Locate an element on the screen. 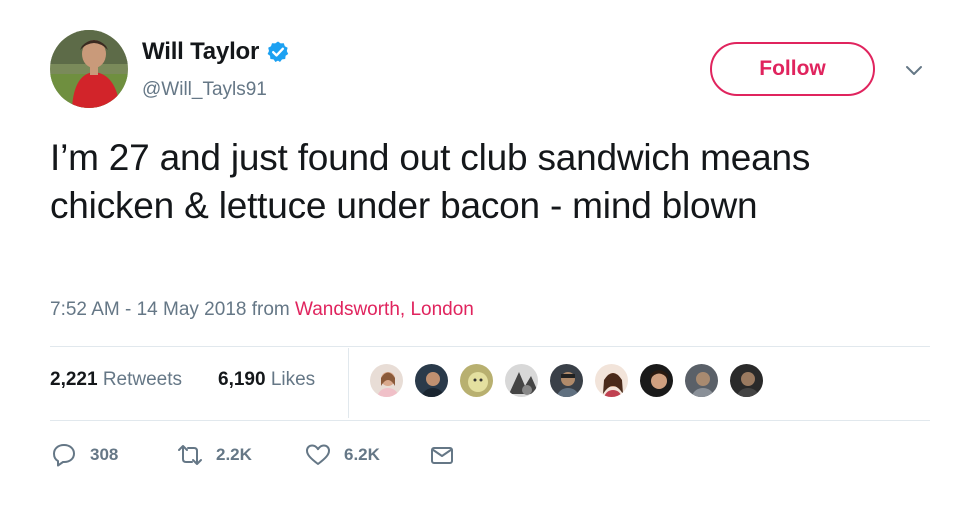  envelope-icon is located at coordinates (442, 455).